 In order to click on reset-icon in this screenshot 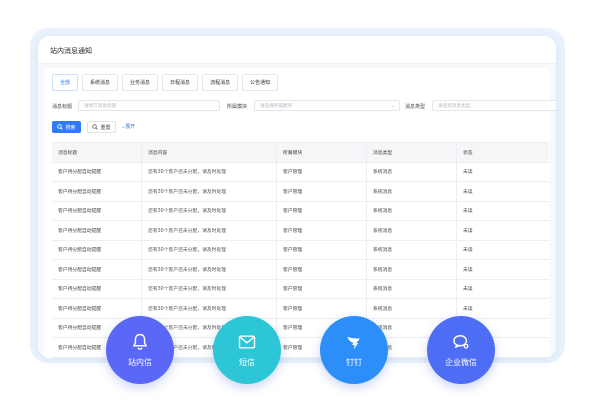, I will do `click(95, 127)`.